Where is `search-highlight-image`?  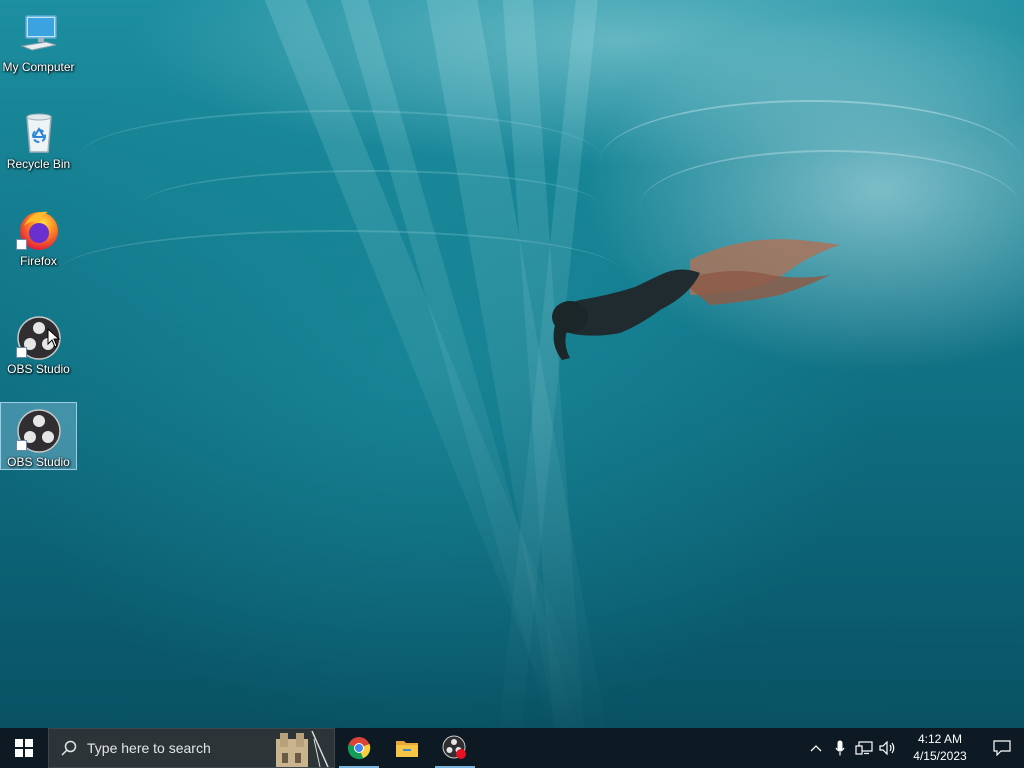
search-highlight-image is located at coordinates (298, 748).